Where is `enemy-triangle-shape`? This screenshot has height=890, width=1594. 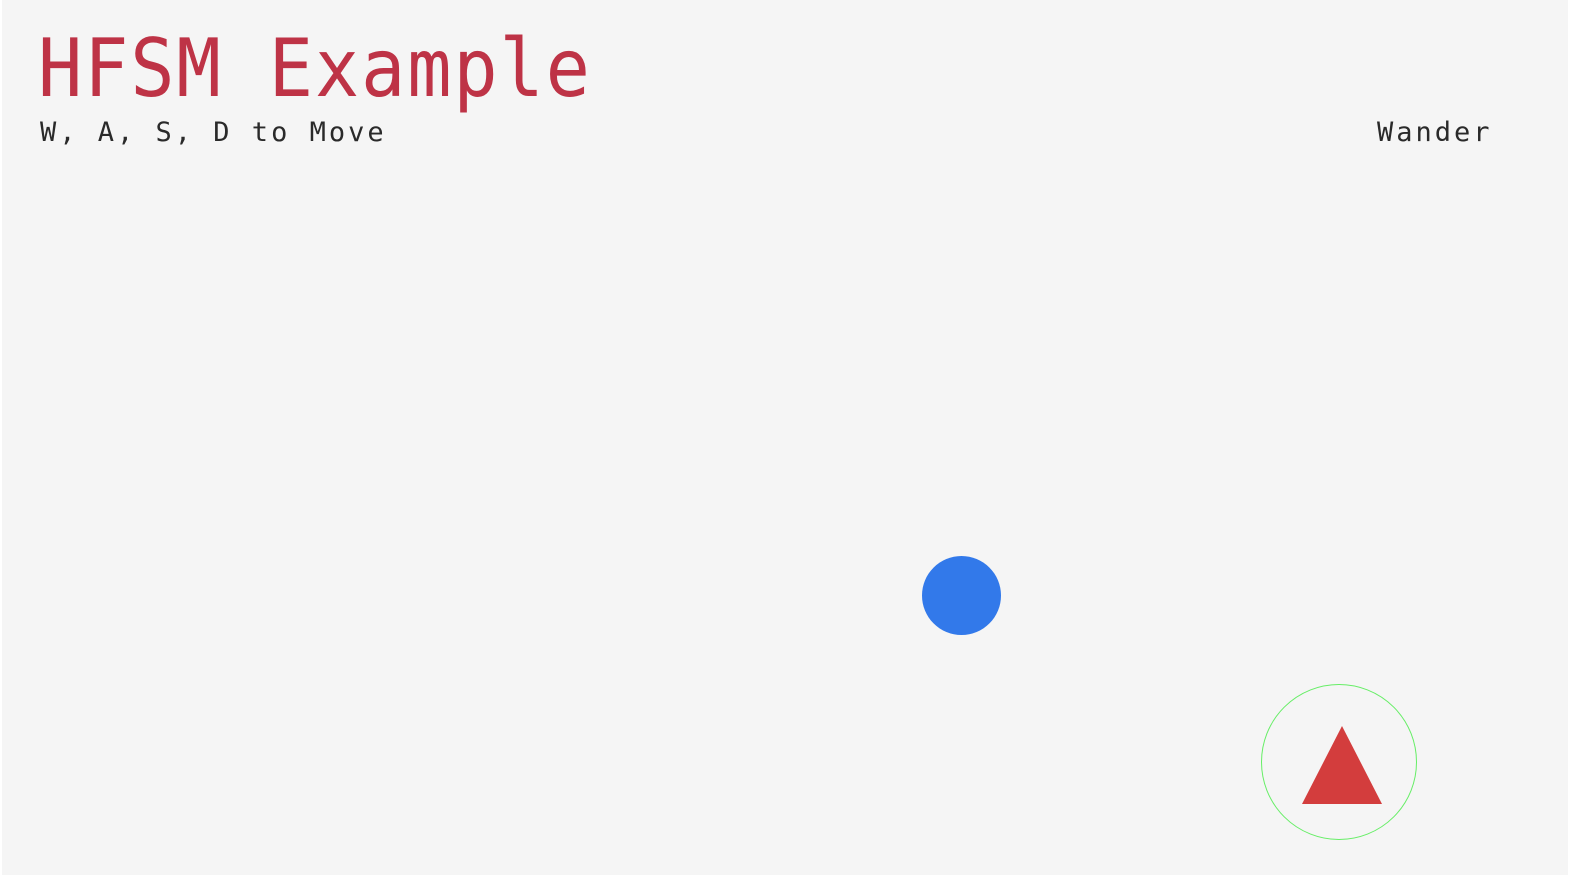 enemy-triangle-shape is located at coordinates (1342, 765).